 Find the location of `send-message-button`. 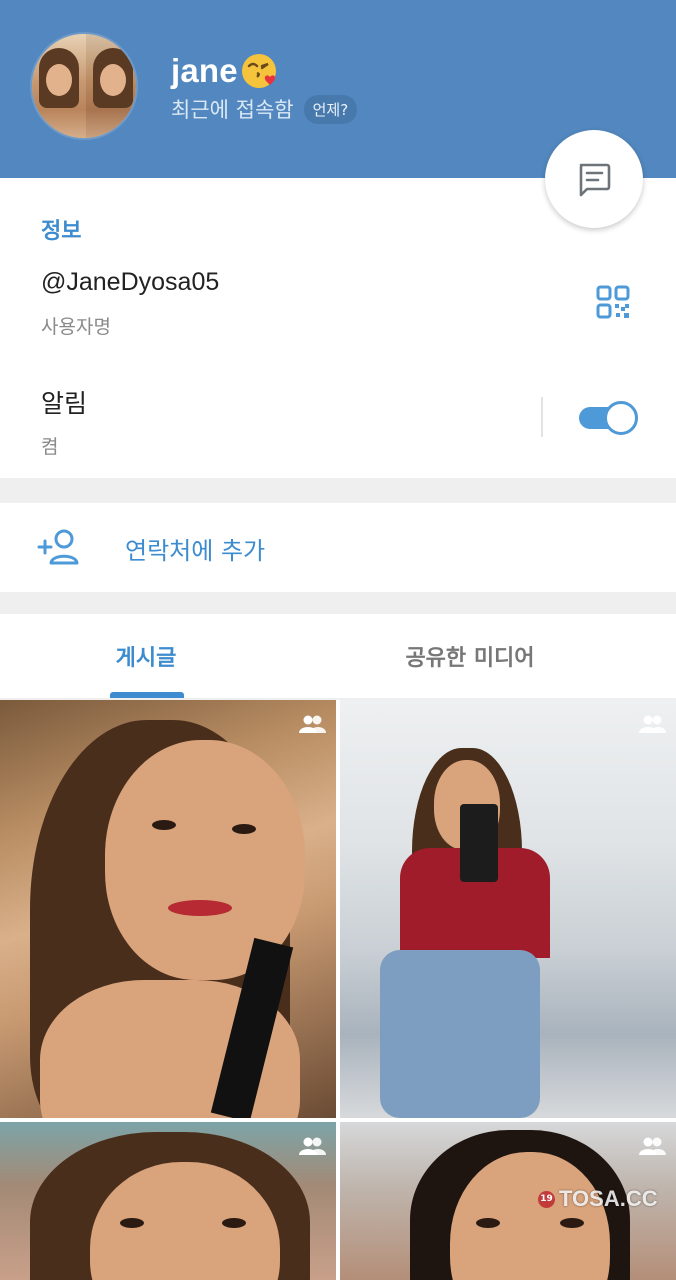

send-message-button is located at coordinates (594, 179).